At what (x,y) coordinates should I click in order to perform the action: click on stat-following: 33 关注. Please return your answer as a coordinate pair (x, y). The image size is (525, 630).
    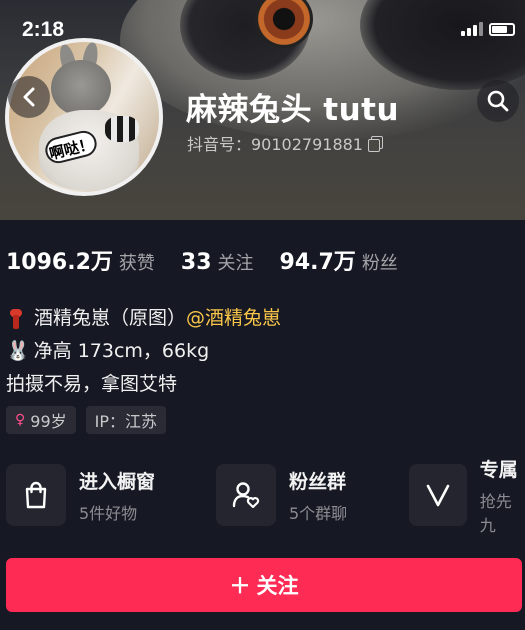
    Looking at the image, I should click on (217, 262).